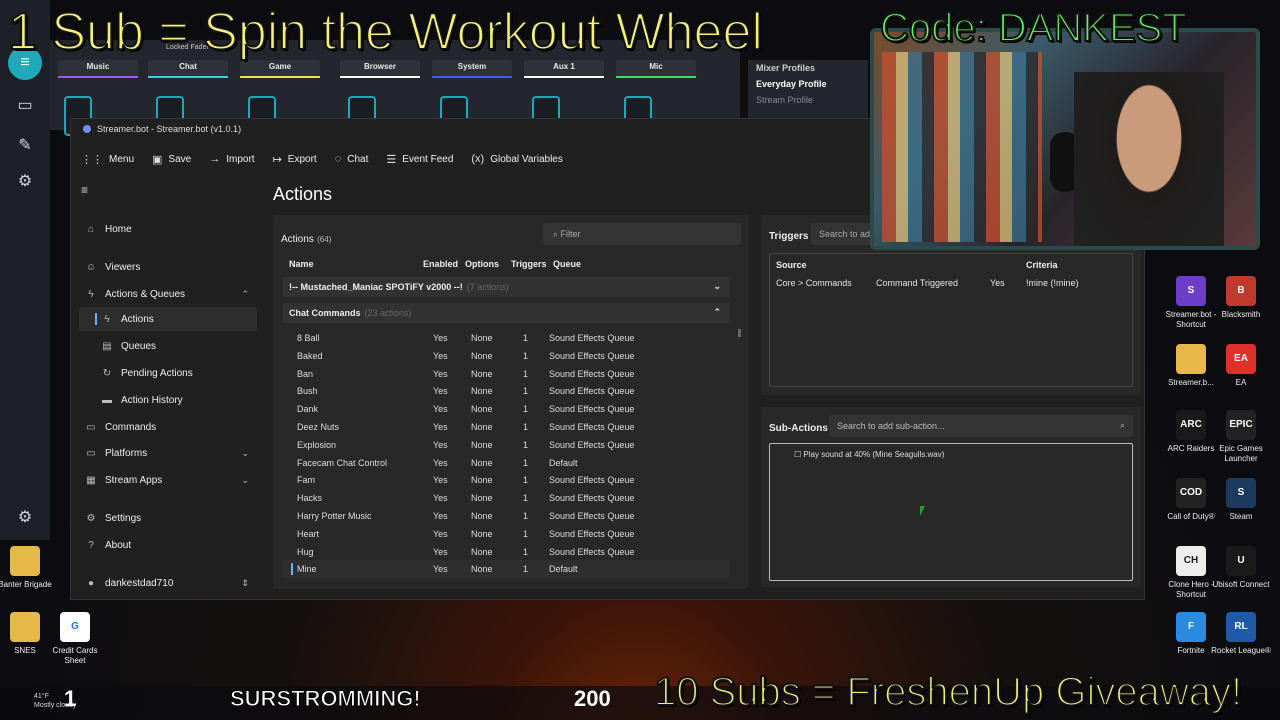 The height and width of the screenshot is (720, 1280). Describe the element at coordinates (506, 356) in the screenshot. I see `action-row: Baked Yes None 1 Sound Effects Queue` at that location.